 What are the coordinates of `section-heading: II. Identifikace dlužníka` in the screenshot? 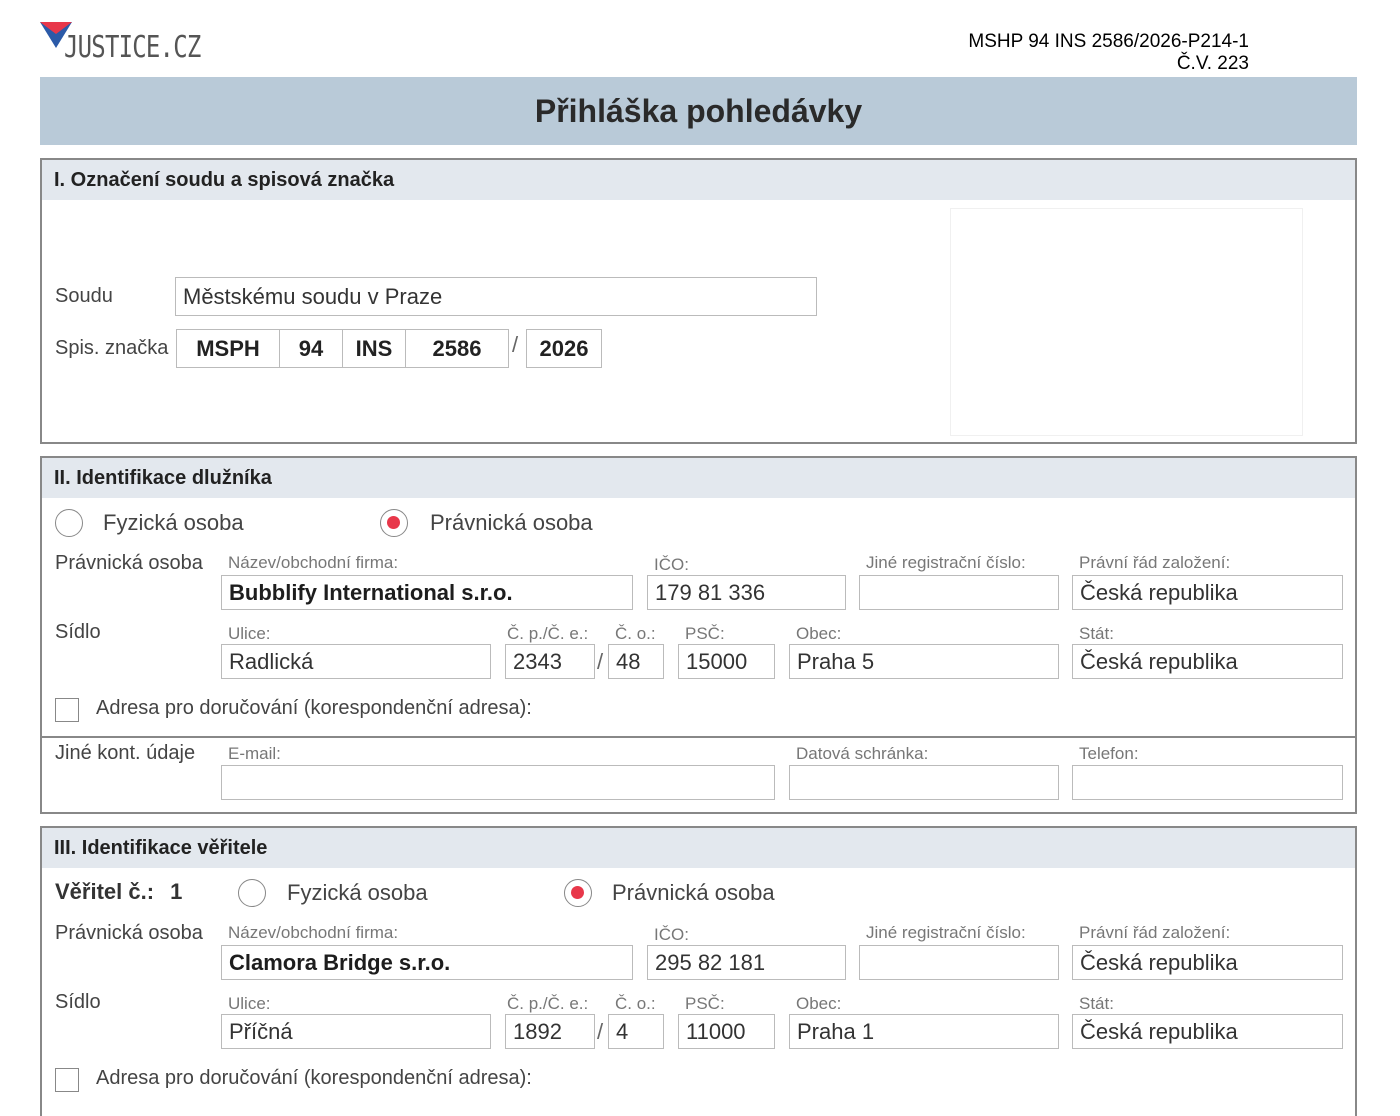 It's located at (698, 478).